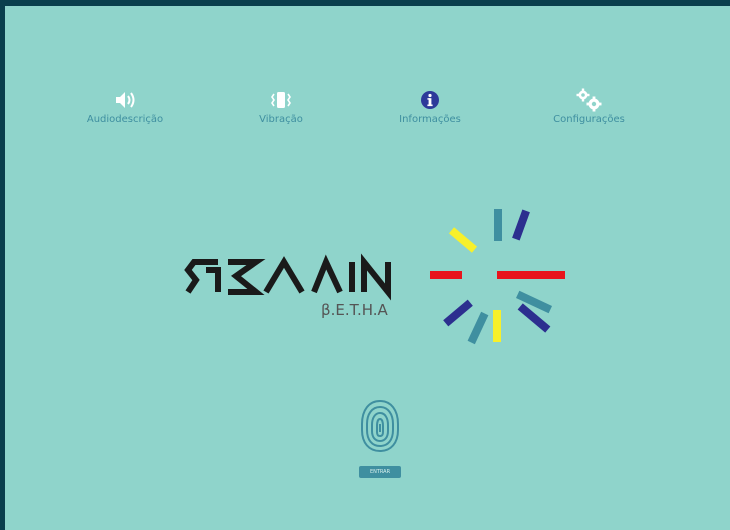  I want to click on login-area: ENTRAR, so click(380, 438).